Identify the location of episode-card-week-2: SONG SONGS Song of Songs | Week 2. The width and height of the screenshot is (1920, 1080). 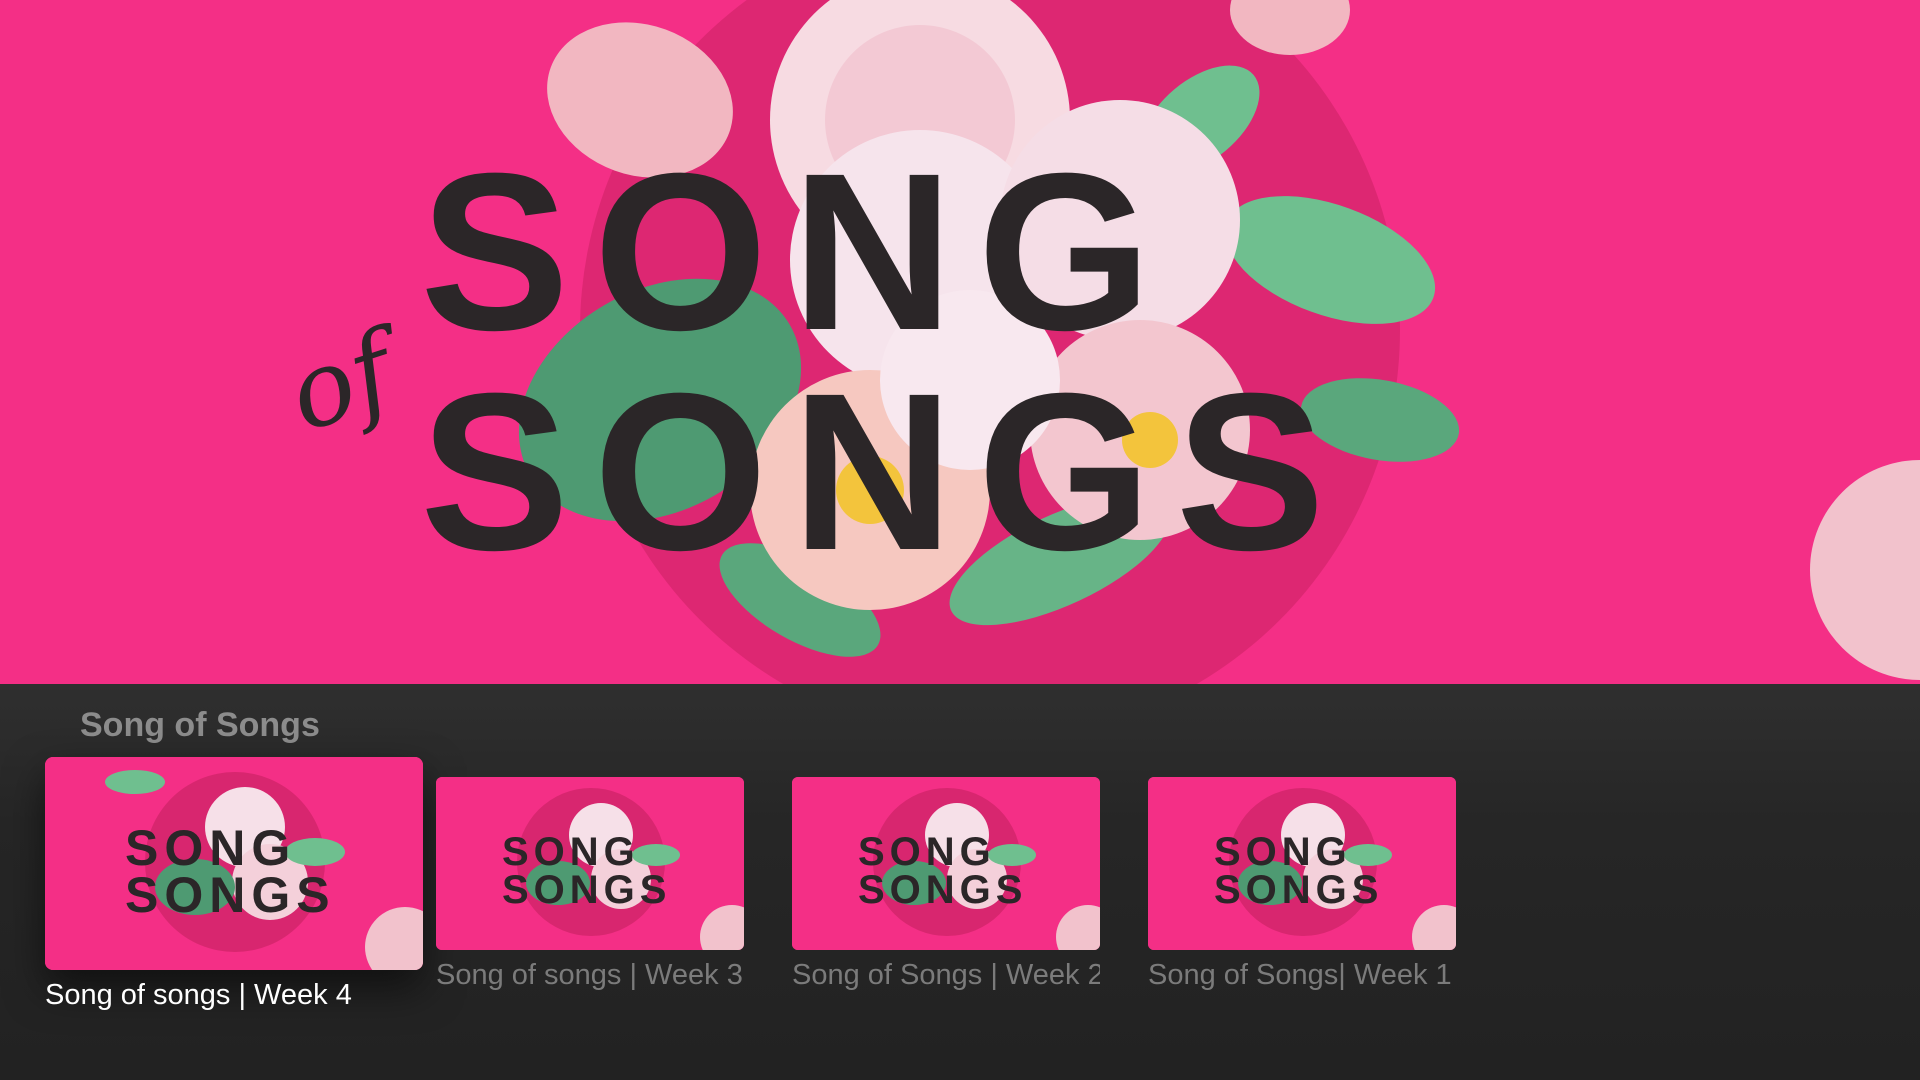
(946, 887).